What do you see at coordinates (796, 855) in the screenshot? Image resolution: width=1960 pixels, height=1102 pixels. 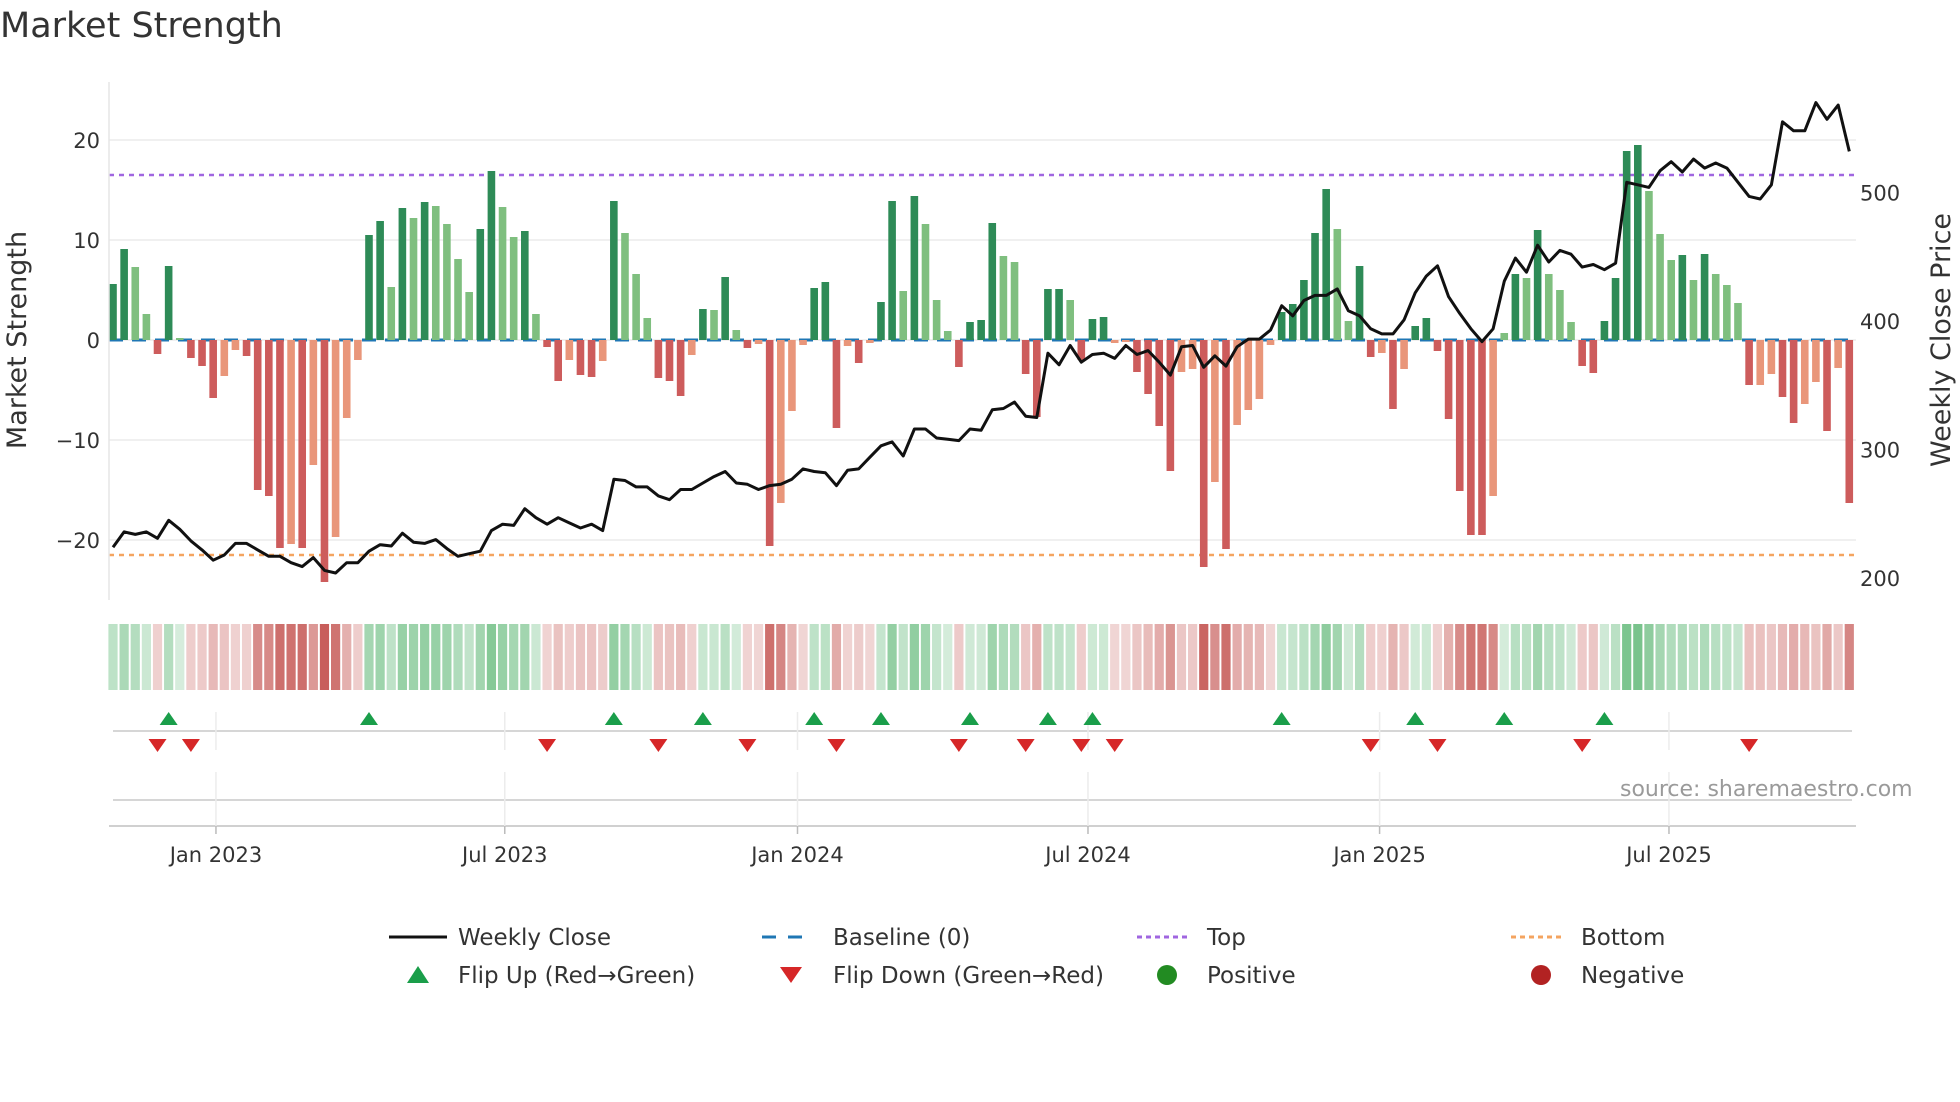 I see `x-tick-label: Jan 2024` at bounding box center [796, 855].